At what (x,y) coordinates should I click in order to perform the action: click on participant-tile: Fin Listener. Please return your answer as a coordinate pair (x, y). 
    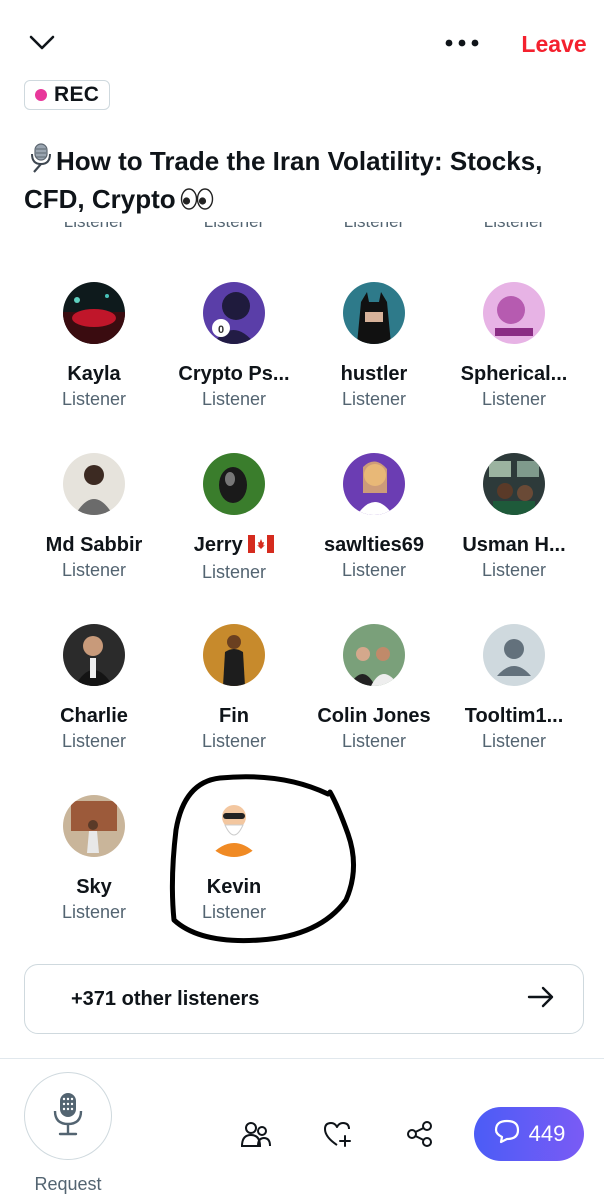
    Looking at the image, I should click on (234, 699).